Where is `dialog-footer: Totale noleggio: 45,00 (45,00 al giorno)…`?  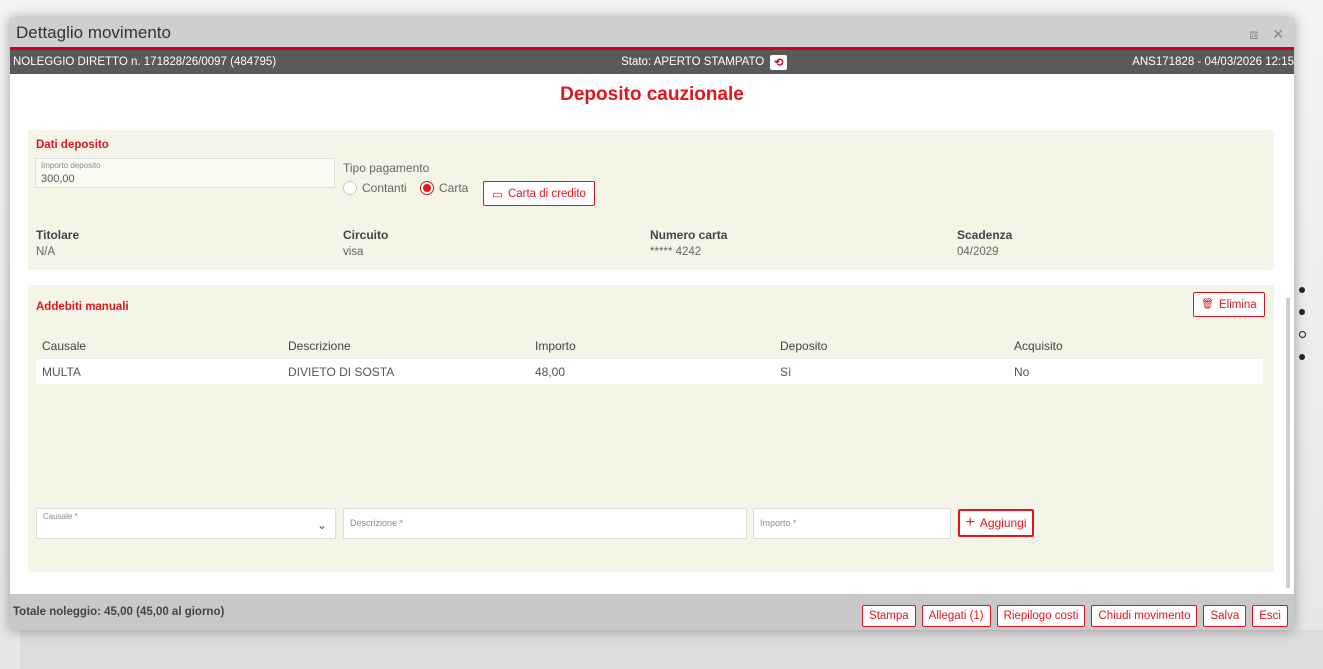
dialog-footer: Totale noleggio: 45,00 (45,00 al giorno)… is located at coordinates (652, 612).